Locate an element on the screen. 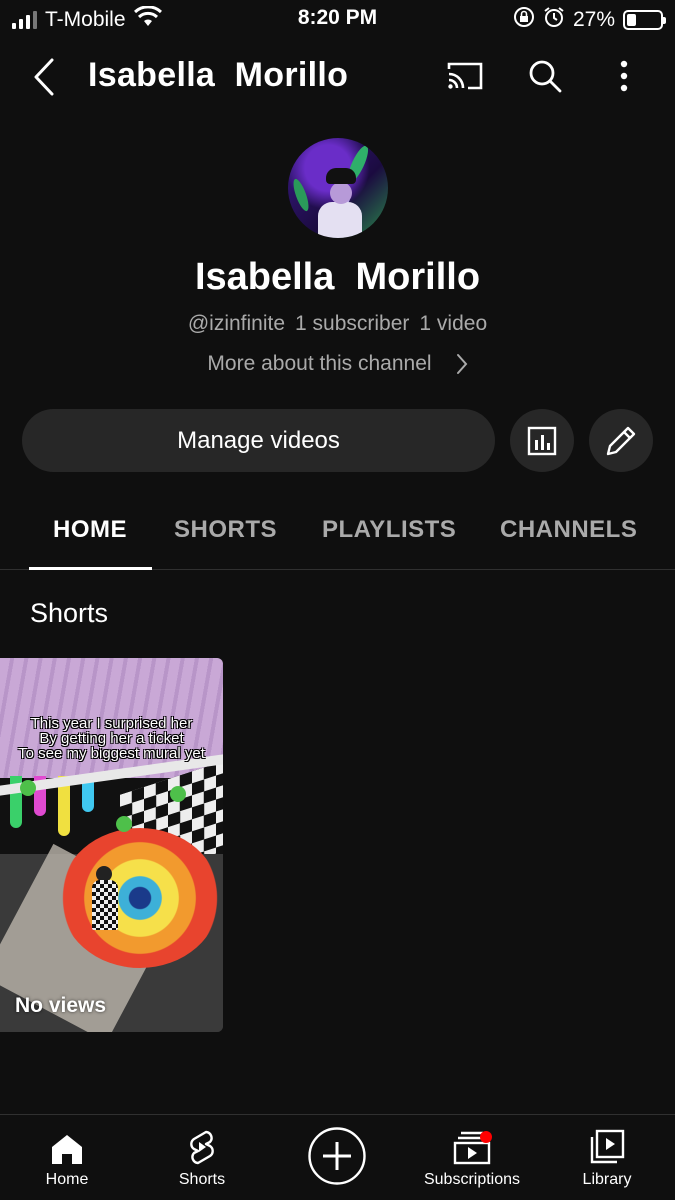 The image size is (675, 1200). status-right: 27% is located at coordinates (589, 20).